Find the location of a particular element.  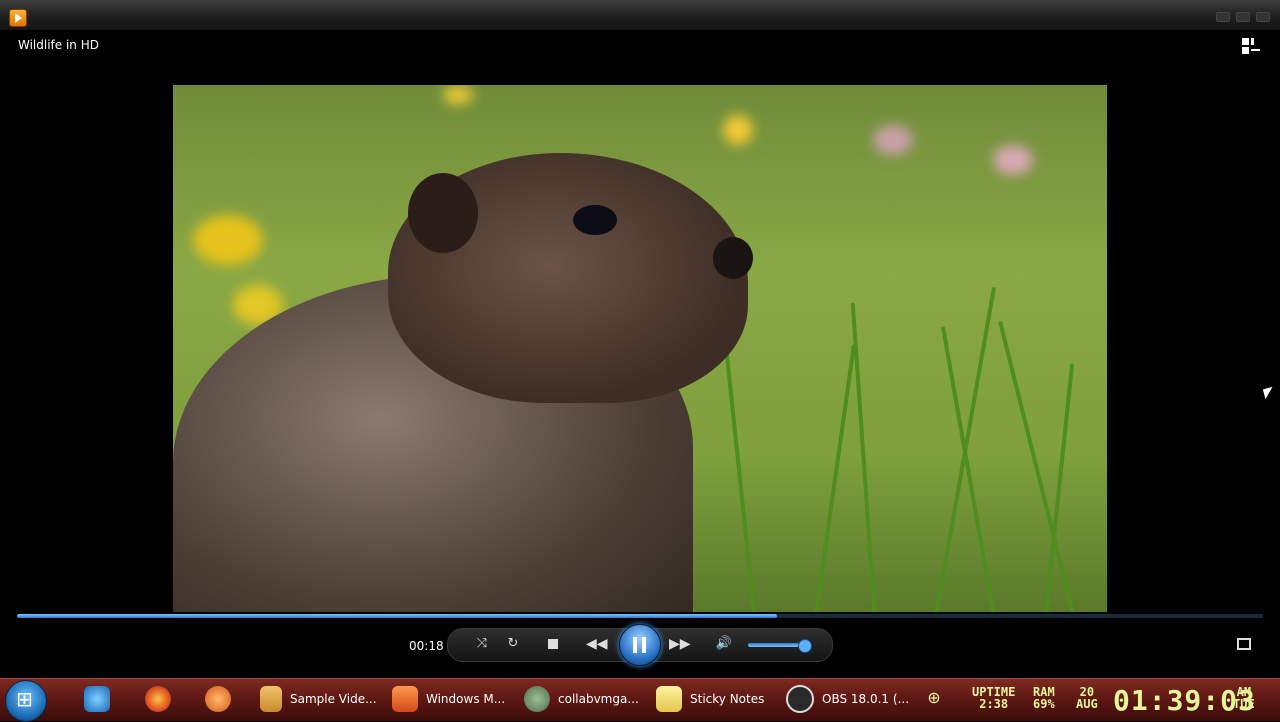

fullscreen-icon is located at coordinates (1244, 644).